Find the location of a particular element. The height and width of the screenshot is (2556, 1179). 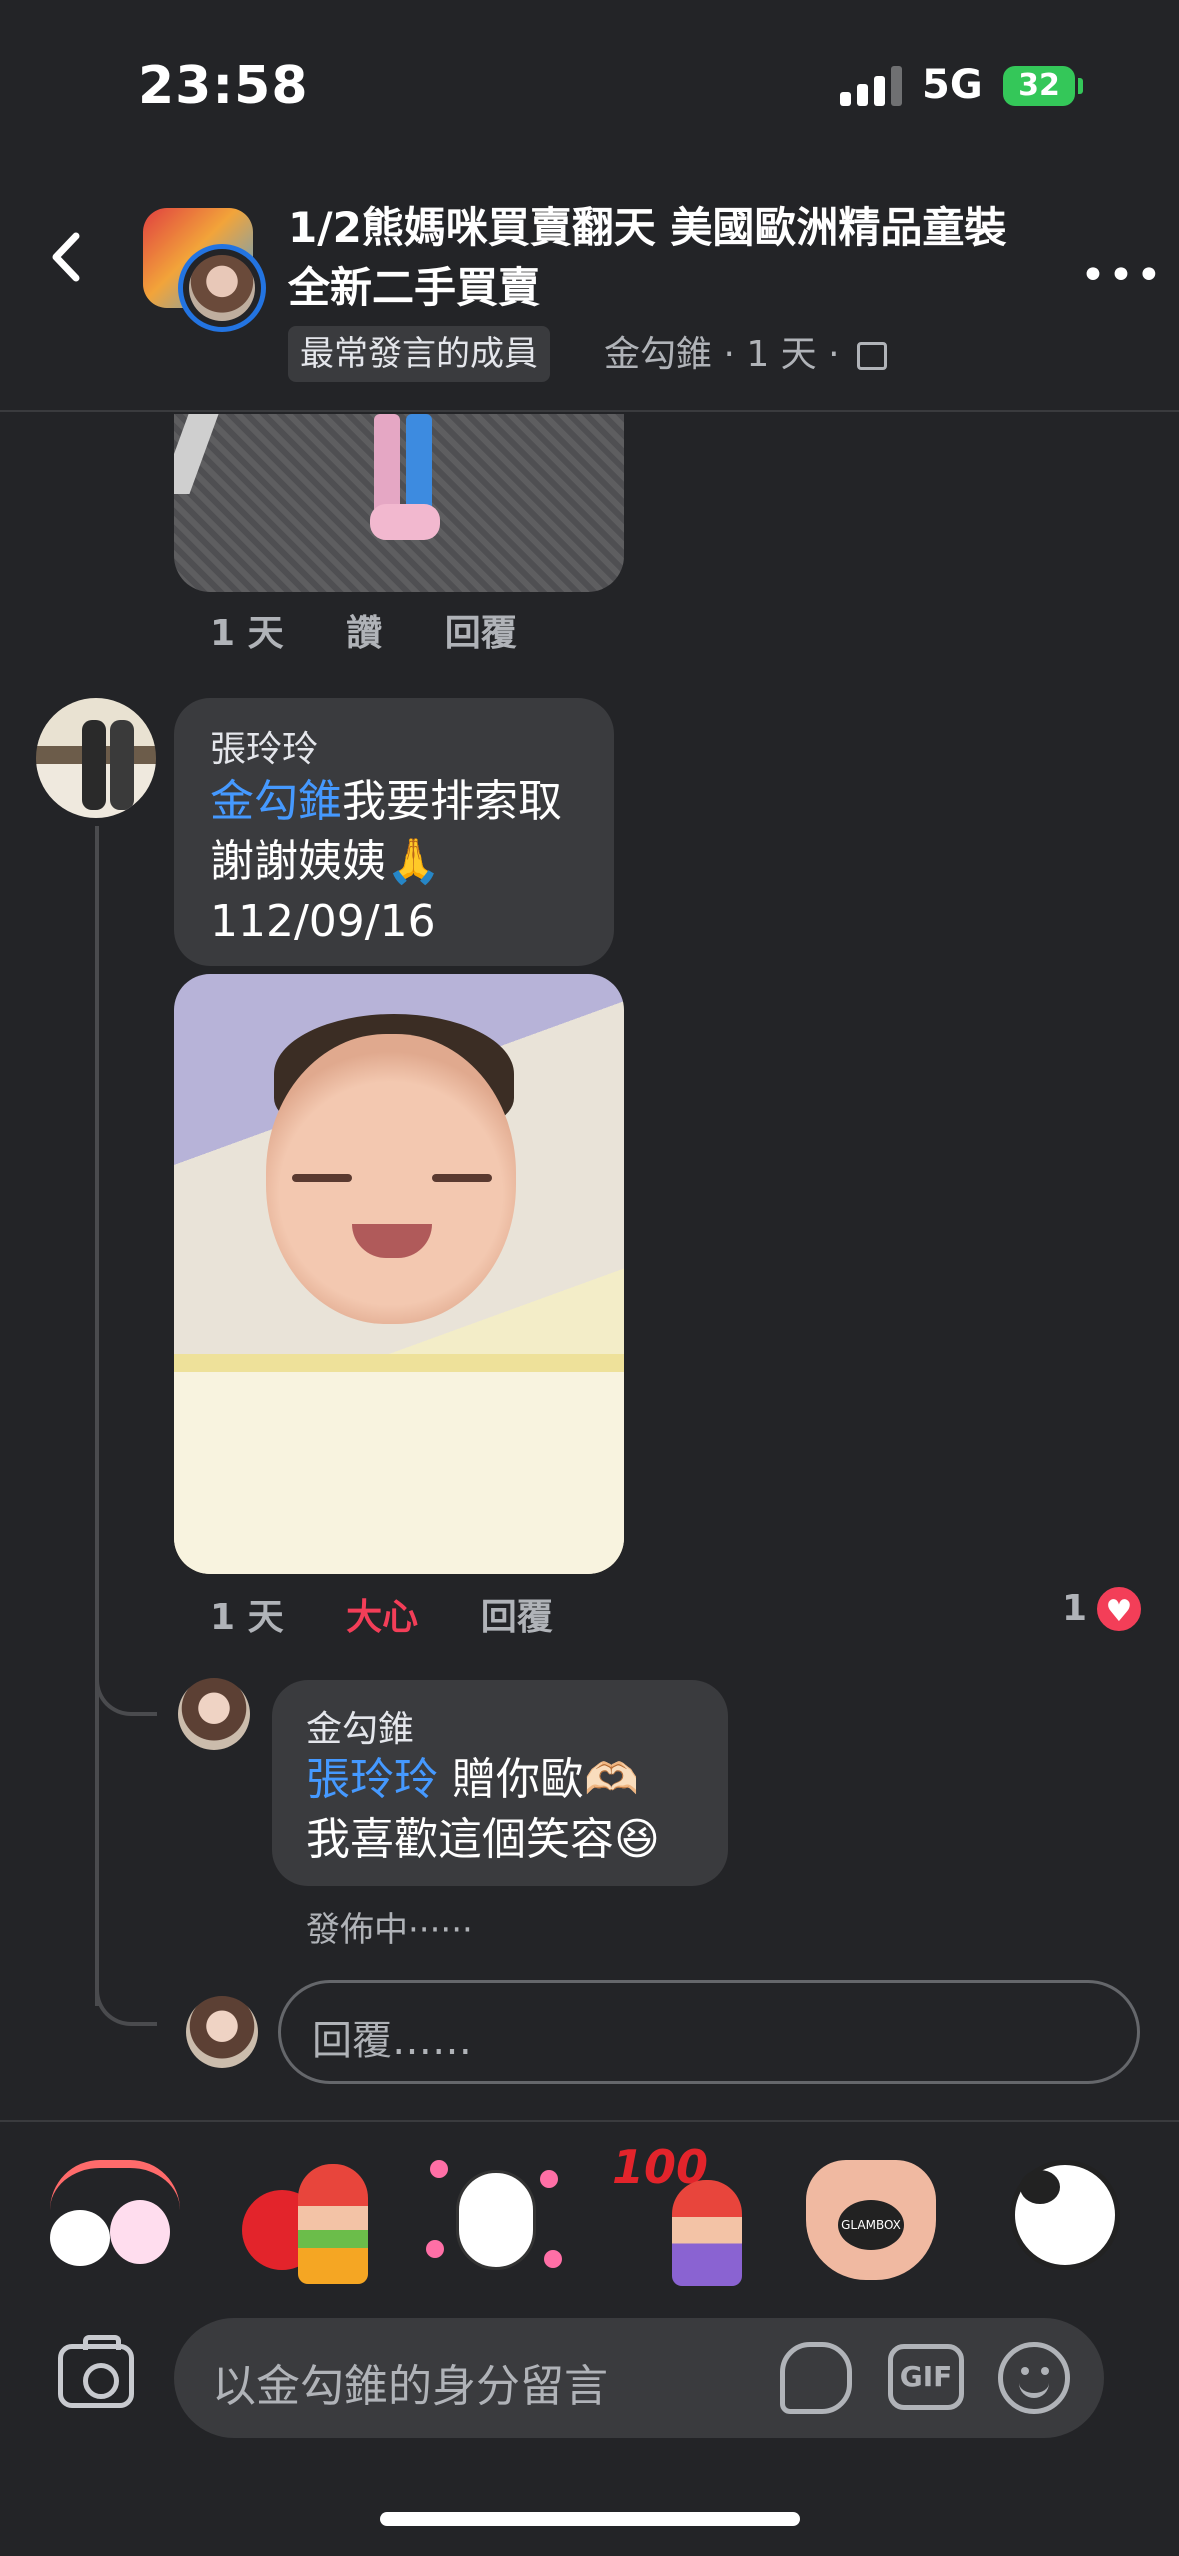

comment-line-3: 112/09/16 is located at coordinates (323, 921).